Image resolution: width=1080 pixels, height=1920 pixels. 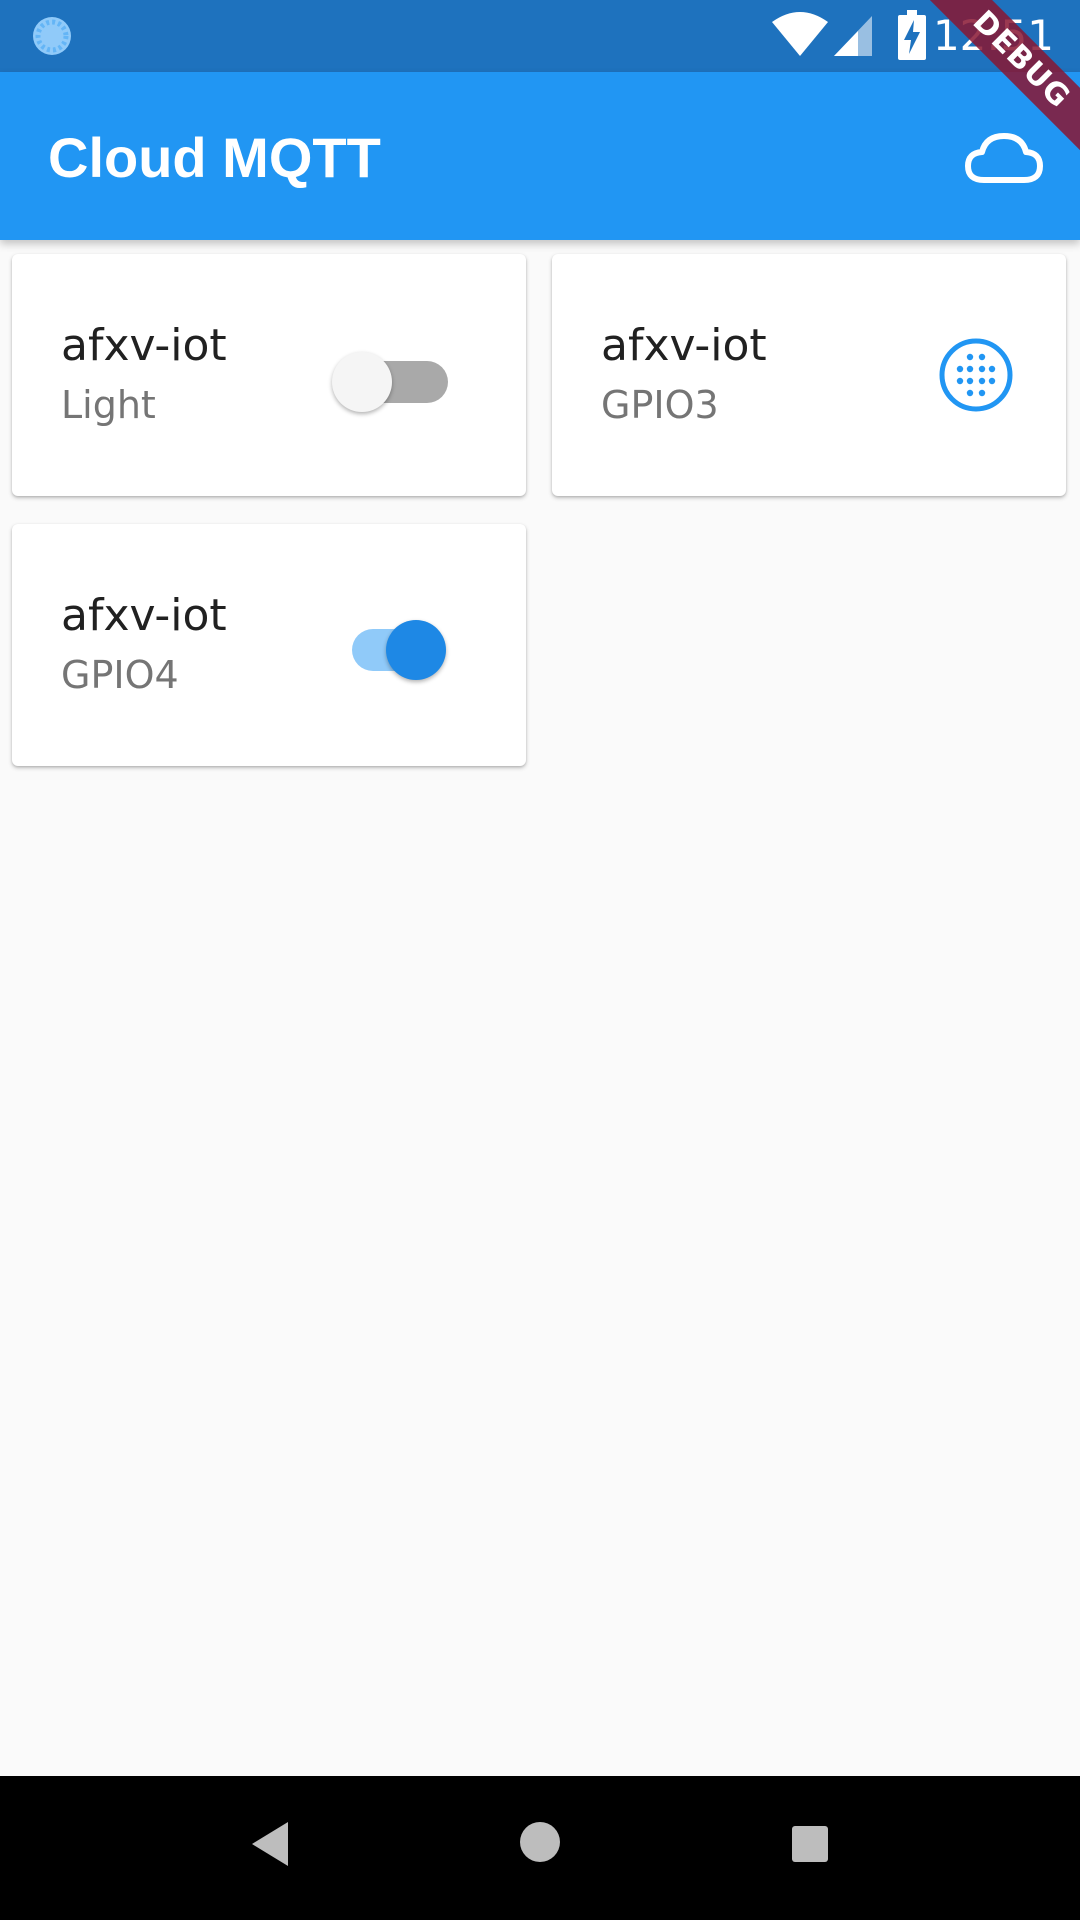 What do you see at coordinates (540, 1842) in the screenshot?
I see `home-icon` at bounding box center [540, 1842].